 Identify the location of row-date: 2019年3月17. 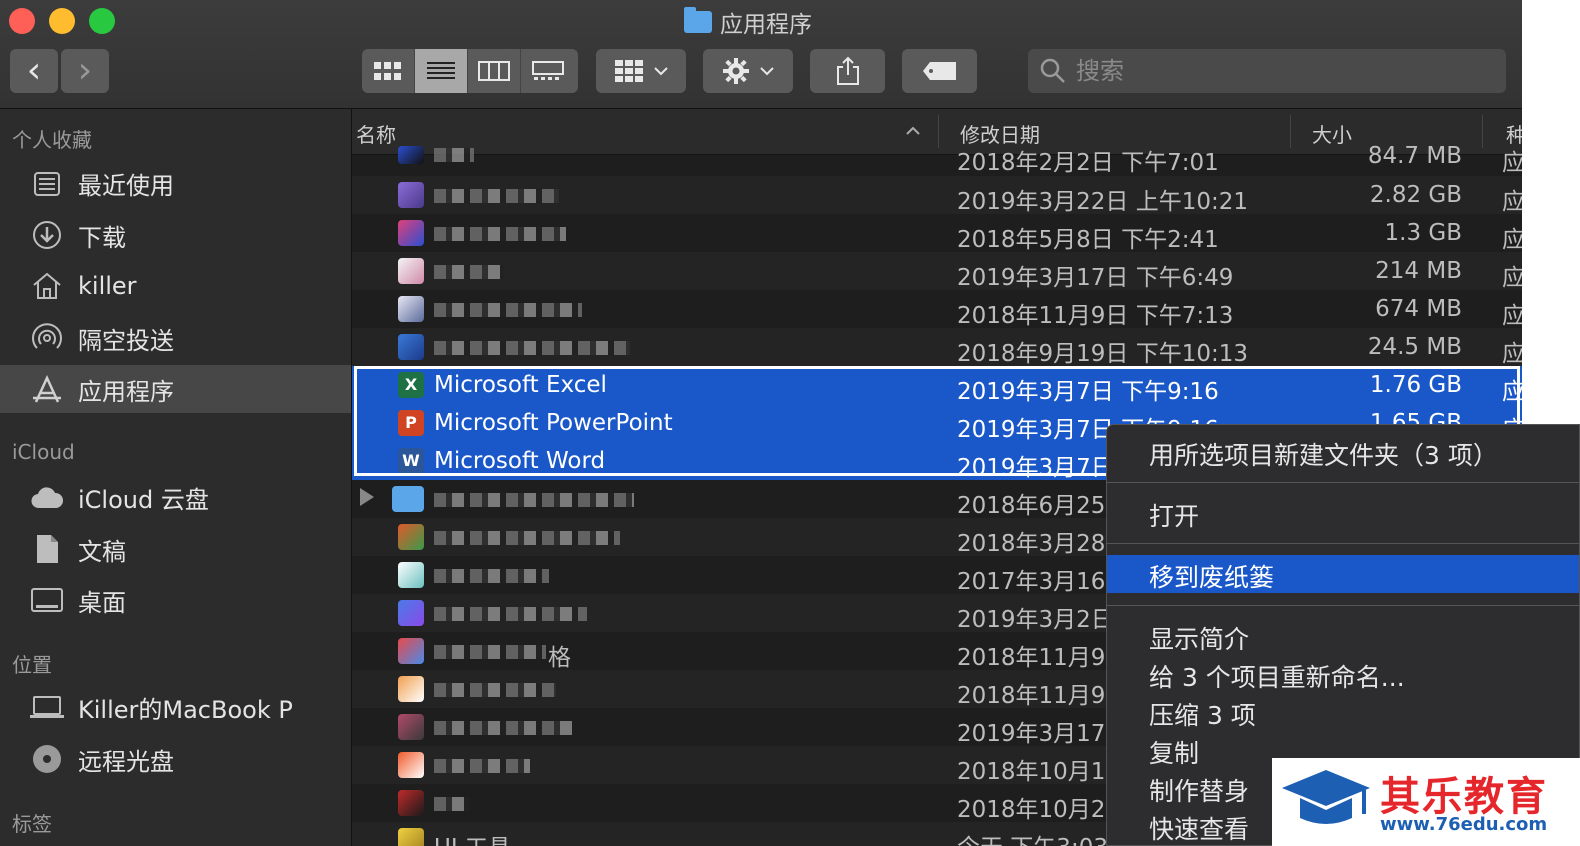
(1031, 734).